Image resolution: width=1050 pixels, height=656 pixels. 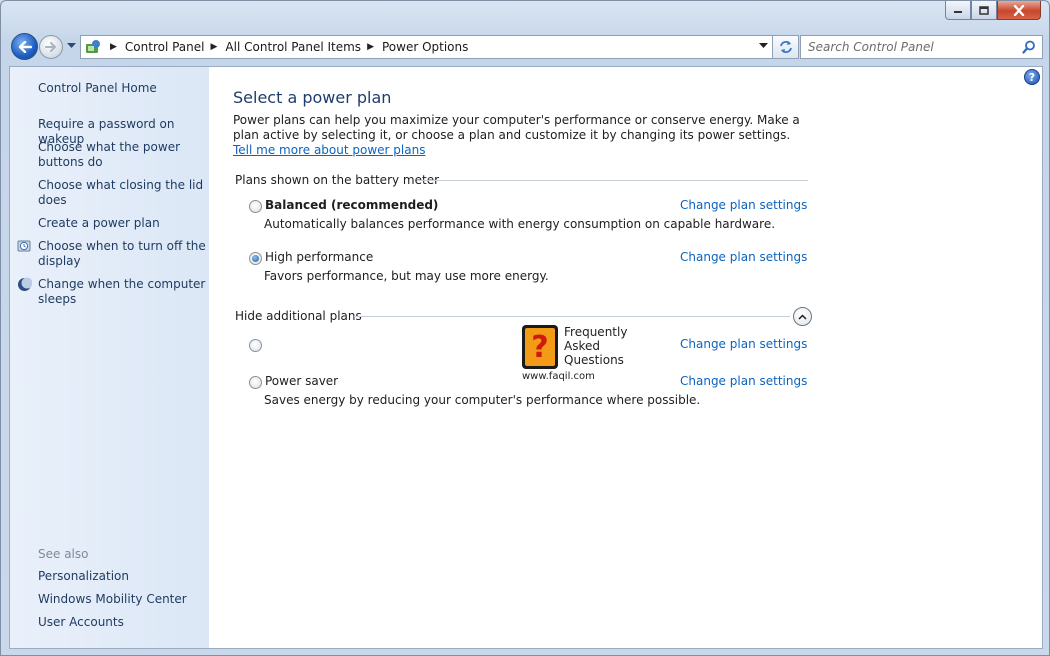 What do you see at coordinates (298, 316) in the screenshot?
I see `hide-additional-plans-heading: Hide additional plans` at bounding box center [298, 316].